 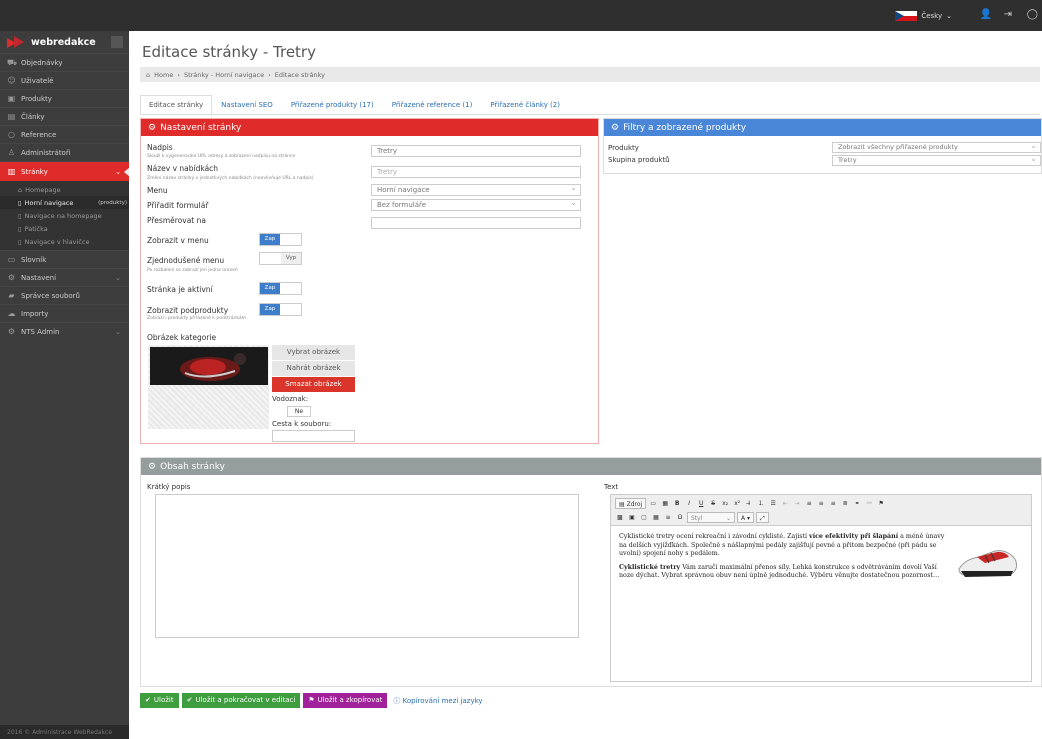 What do you see at coordinates (881, 503) in the screenshot?
I see `anchor-icon: ⚑` at bounding box center [881, 503].